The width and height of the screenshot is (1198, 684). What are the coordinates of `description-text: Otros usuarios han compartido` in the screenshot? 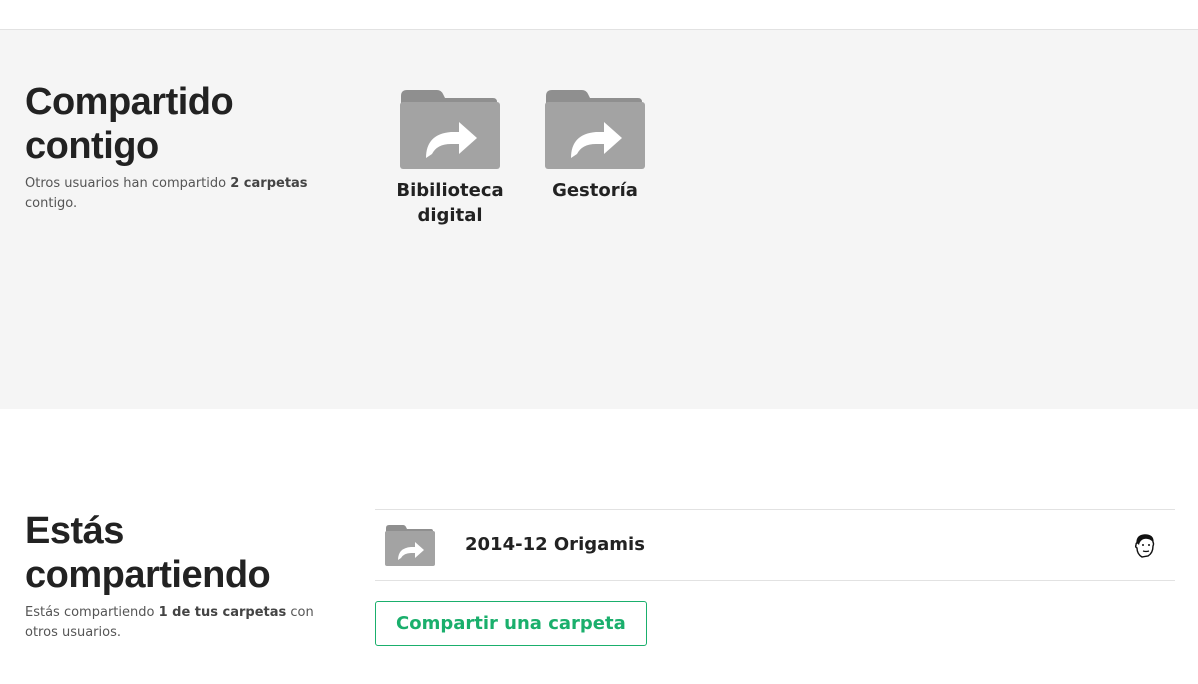 It's located at (128, 183).